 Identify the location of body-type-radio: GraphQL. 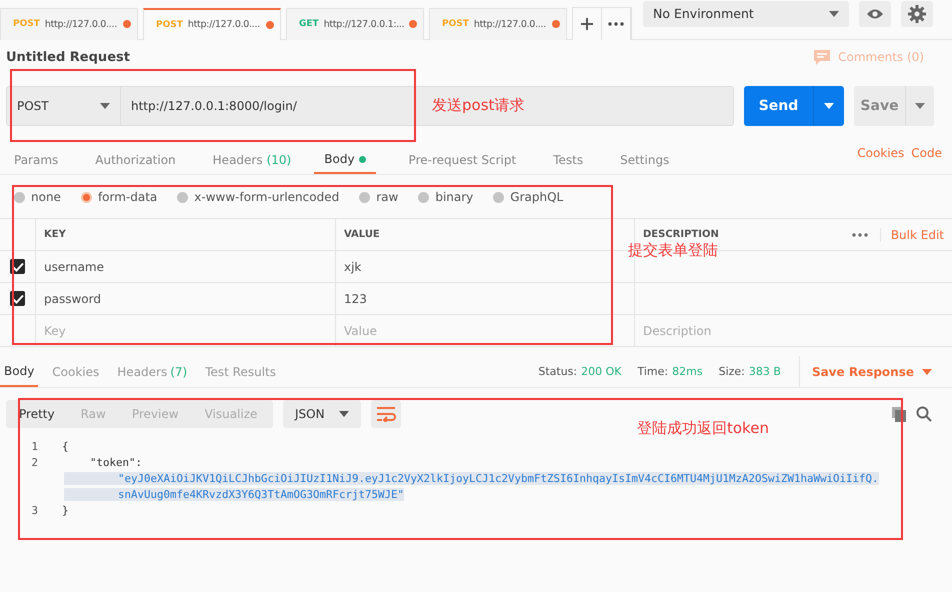
(528, 197).